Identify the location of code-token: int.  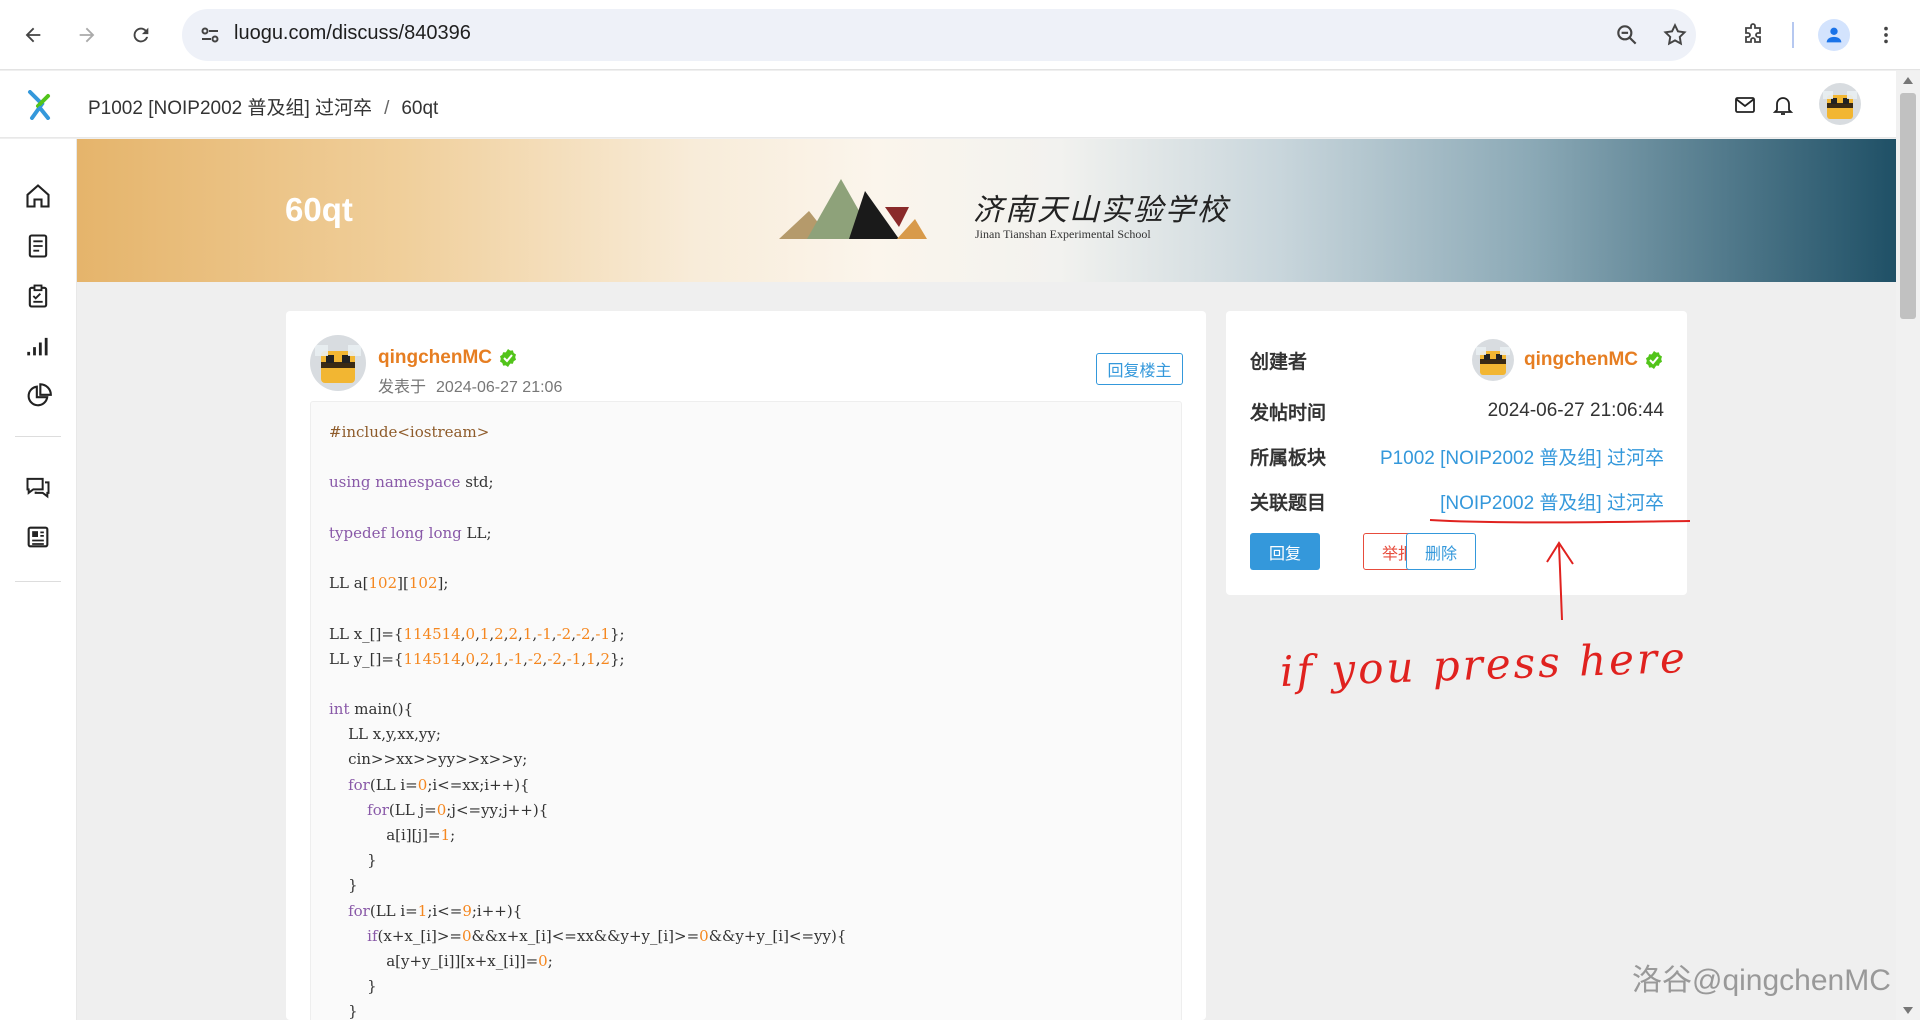
(339, 709).